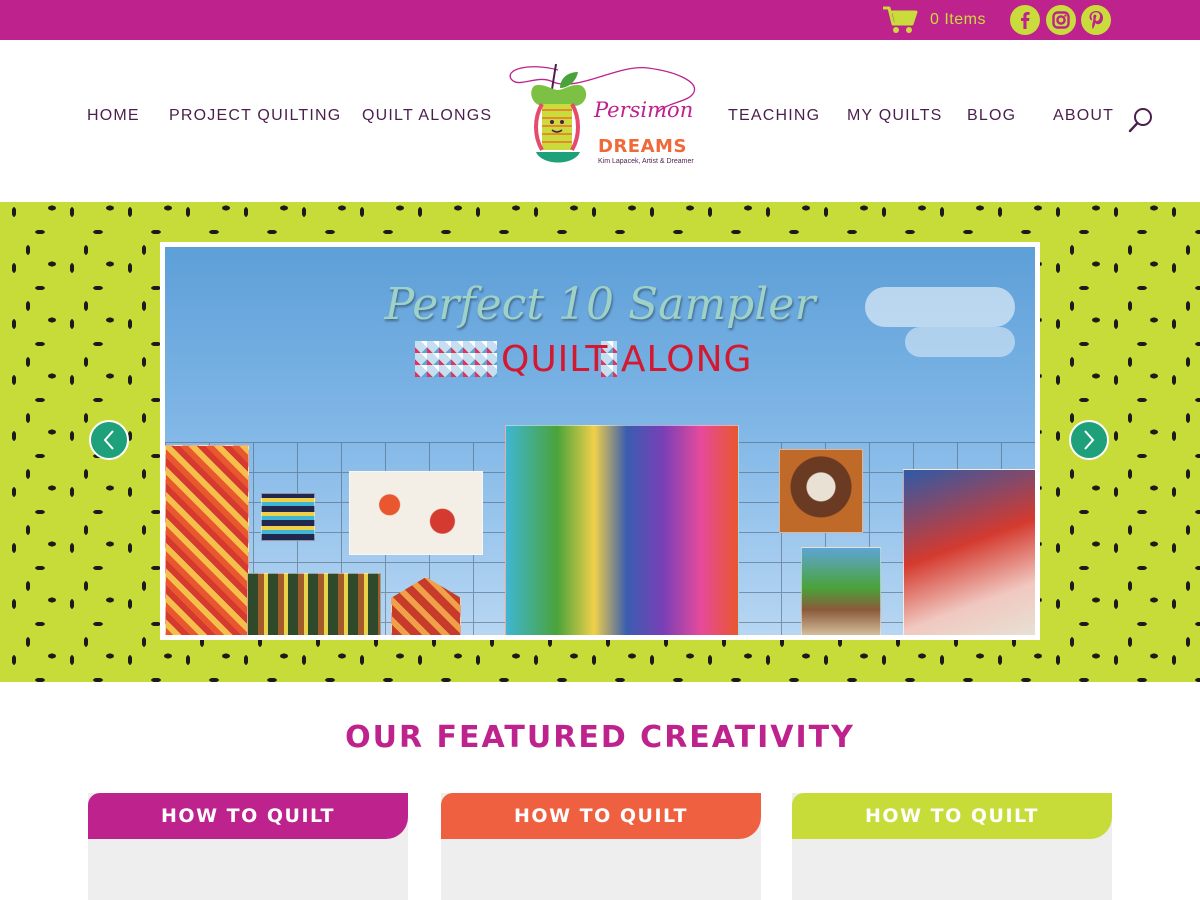 The width and height of the screenshot is (1200, 900). What do you see at coordinates (774, 116) in the screenshot?
I see `nav-teaching: TEACHING` at bounding box center [774, 116].